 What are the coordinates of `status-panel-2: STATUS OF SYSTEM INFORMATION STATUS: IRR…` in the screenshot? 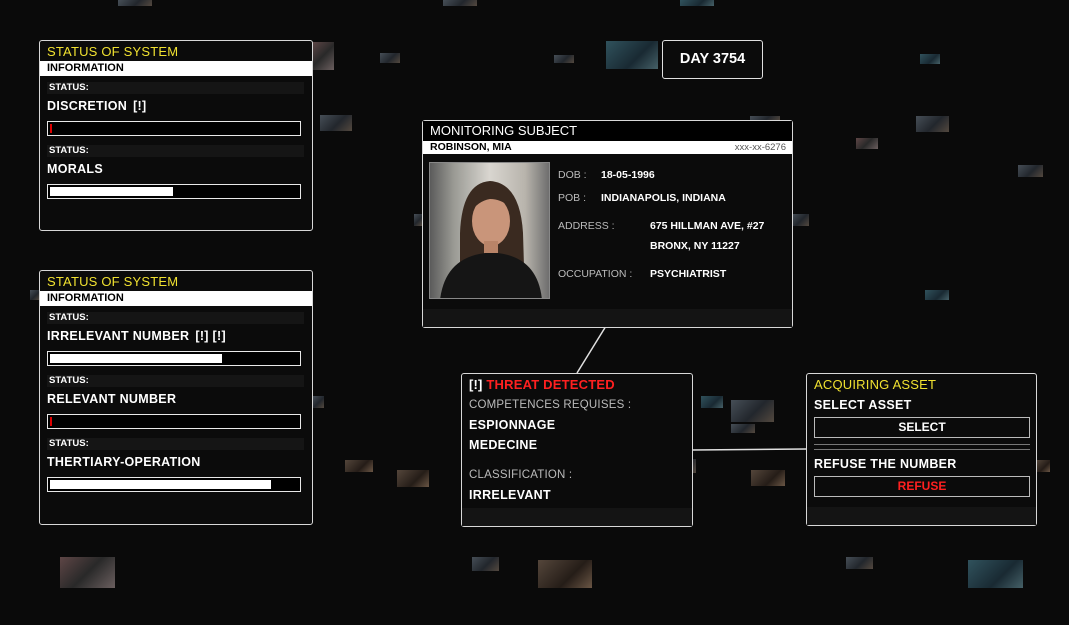 It's located at (176, 397).